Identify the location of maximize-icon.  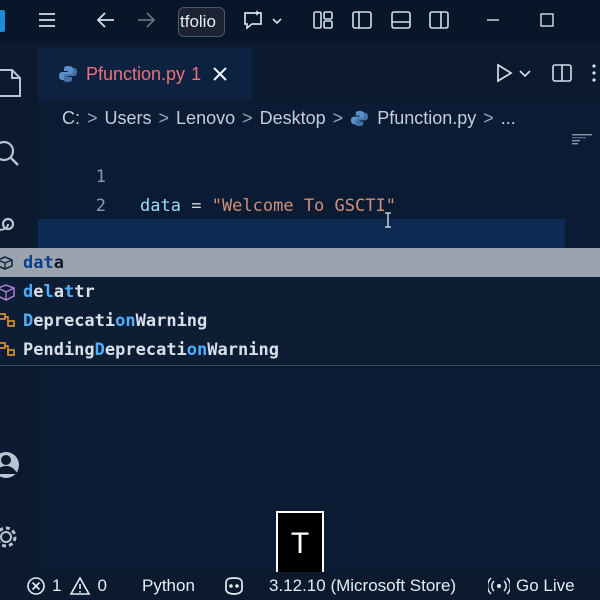
(547, 20).